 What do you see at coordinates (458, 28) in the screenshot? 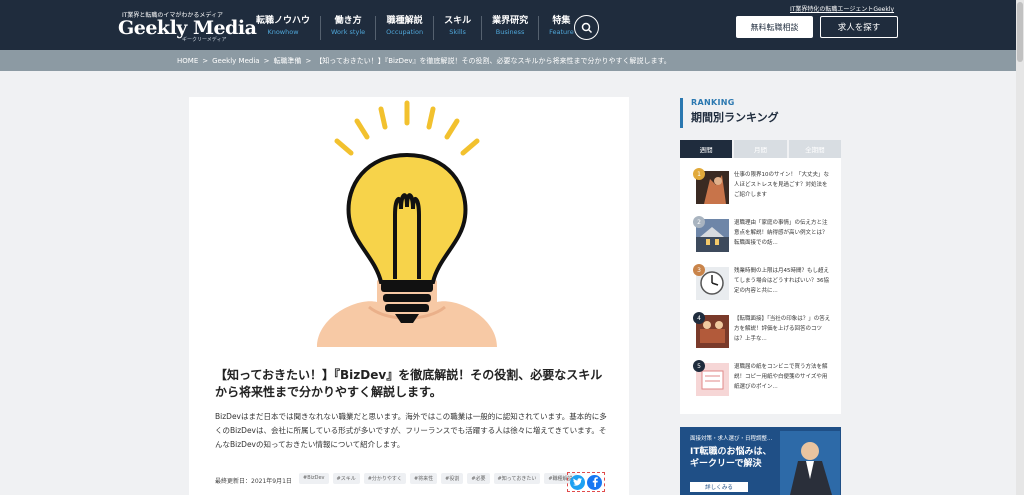
I see `nav-item-skills: スキル Skills` at bounding box center [458, 28].